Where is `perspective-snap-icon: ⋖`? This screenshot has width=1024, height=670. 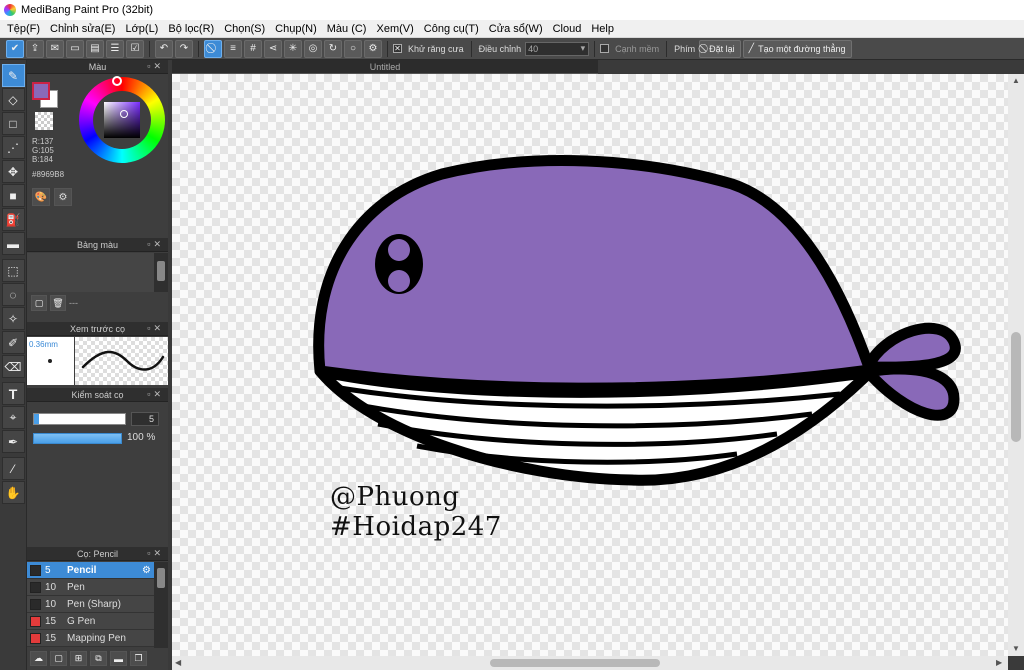
perspective-snap-icon: ⋖ is located at coordinates (273, 48).